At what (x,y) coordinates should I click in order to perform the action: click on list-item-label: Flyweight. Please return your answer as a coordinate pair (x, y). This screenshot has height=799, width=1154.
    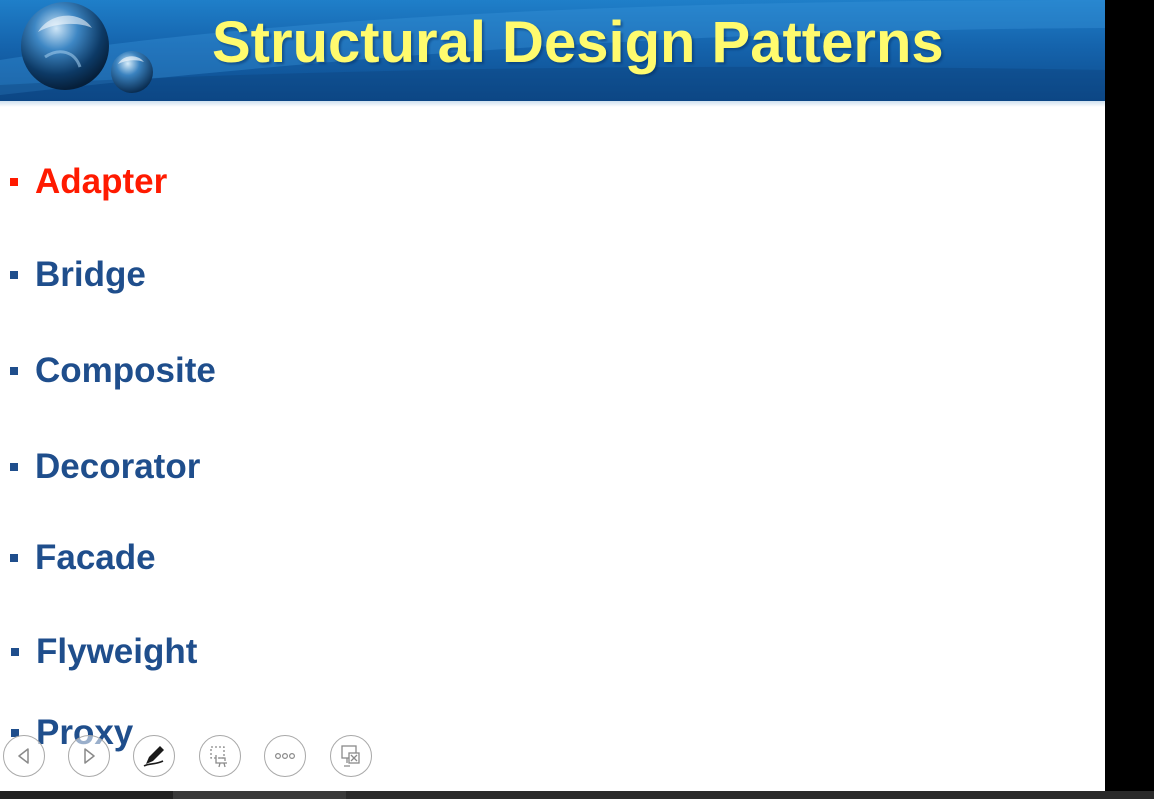
    Looking at the image, I should click on (117, 651).